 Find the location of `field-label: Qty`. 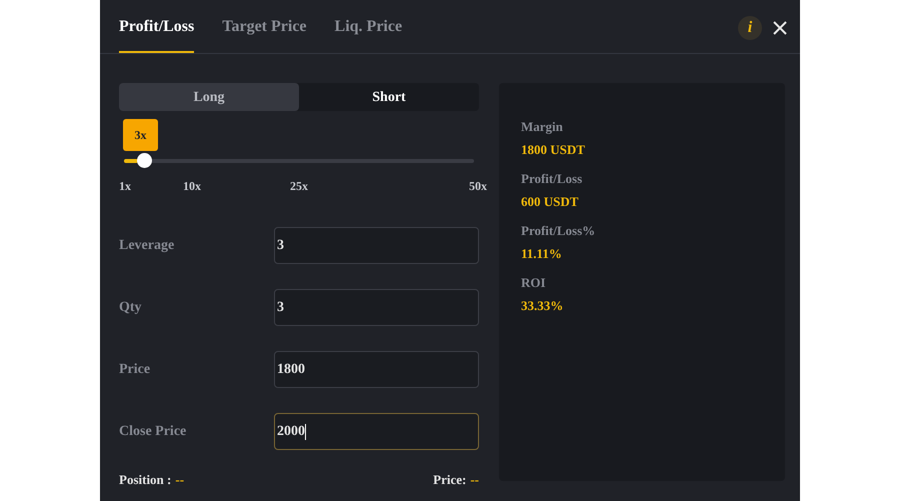

field-label: Qty is located at coordinates (131, 308).